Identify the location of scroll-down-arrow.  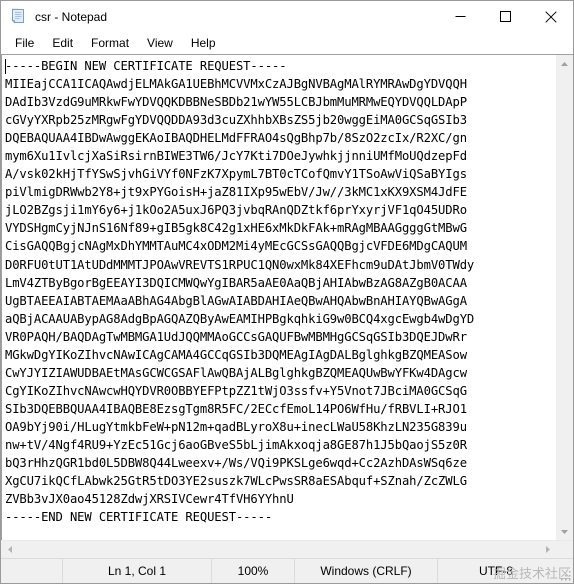
(564, 531).